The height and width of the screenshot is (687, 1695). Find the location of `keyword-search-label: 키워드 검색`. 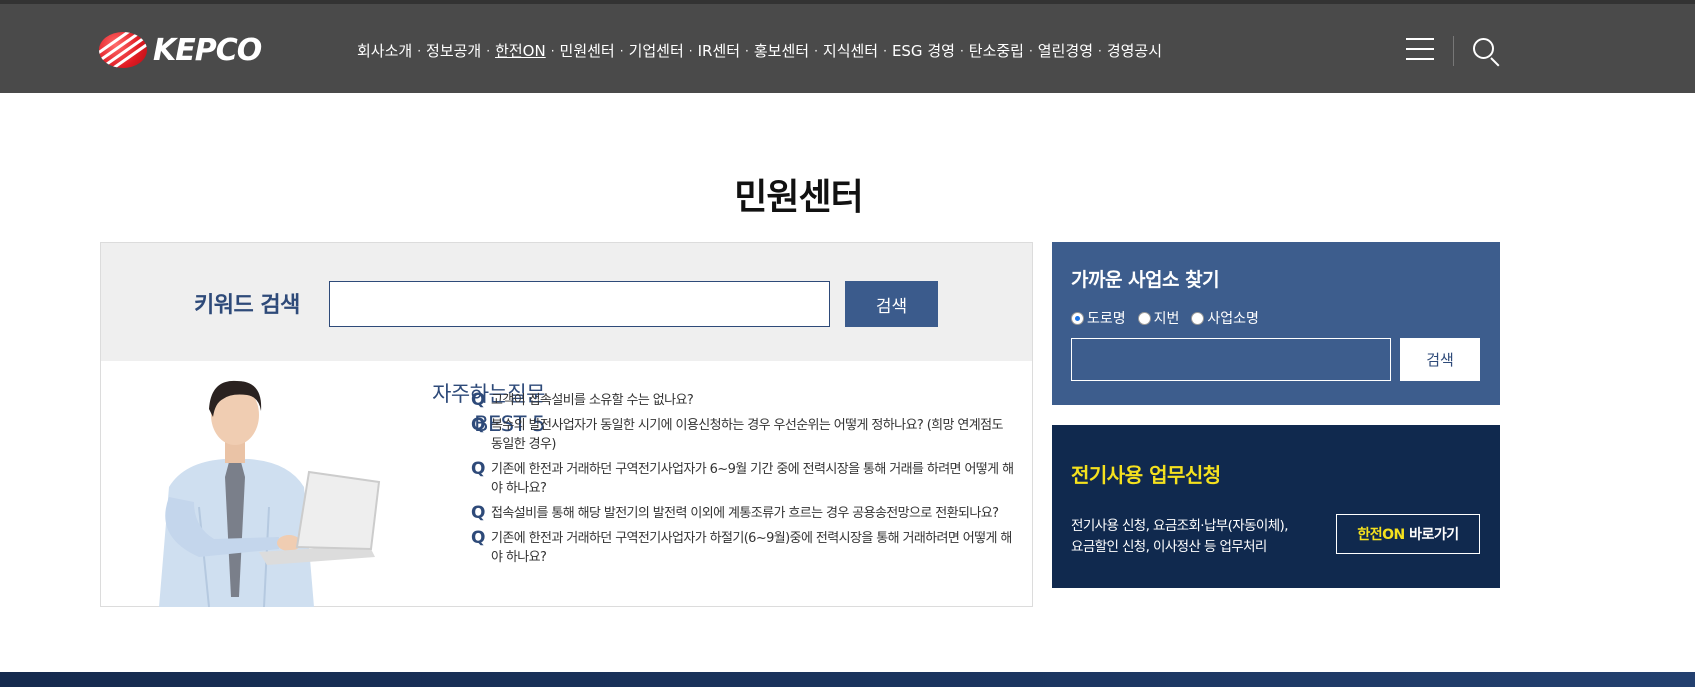

keyword-search-label: 키워드 검색 is located at coordinates (247, 305).